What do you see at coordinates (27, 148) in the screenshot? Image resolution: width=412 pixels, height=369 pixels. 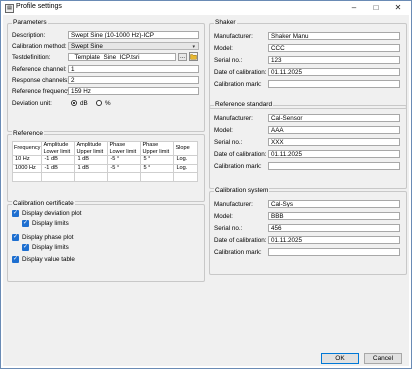 I see `column-header: Frequency` at bounding box center [27, 148].